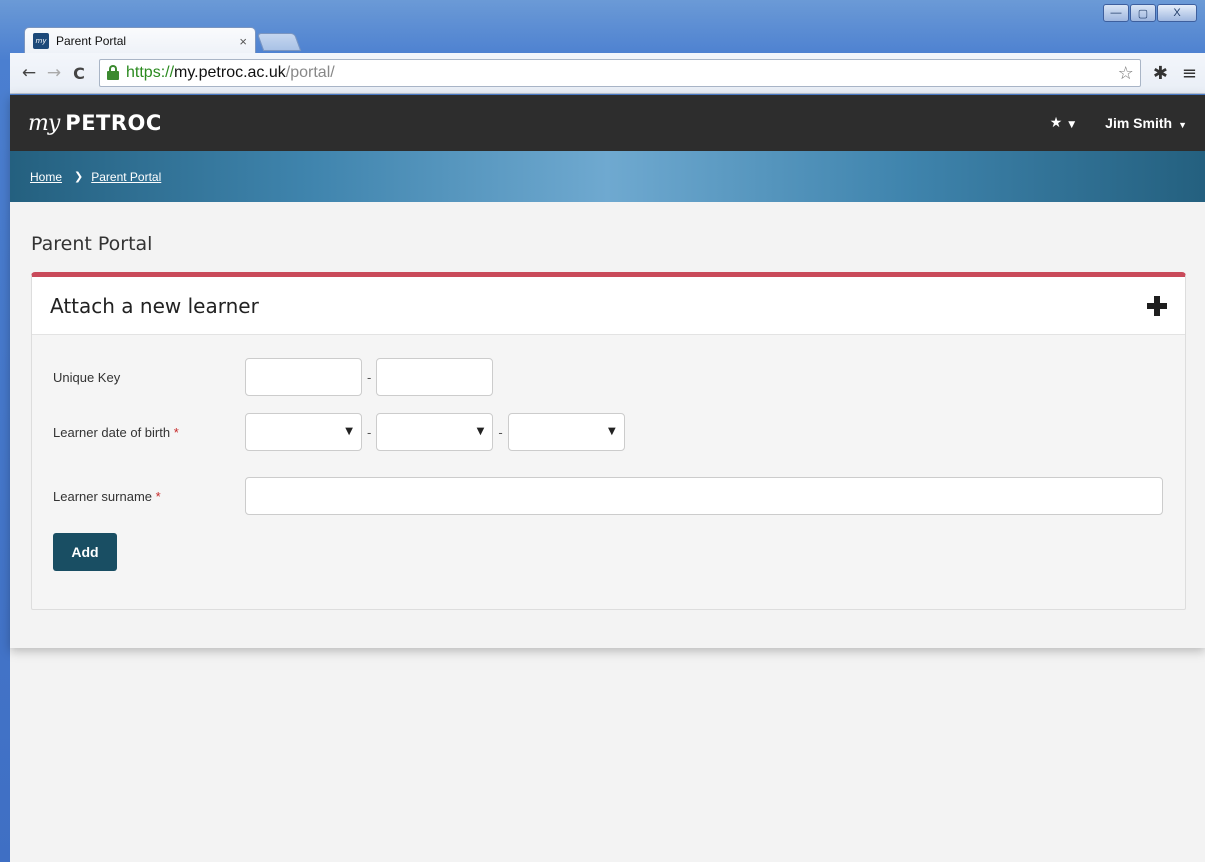 The height and width of the screenshot is (862, 1205). I want to click on url-host: my.petroc.ac.uk, so click(230, 72).